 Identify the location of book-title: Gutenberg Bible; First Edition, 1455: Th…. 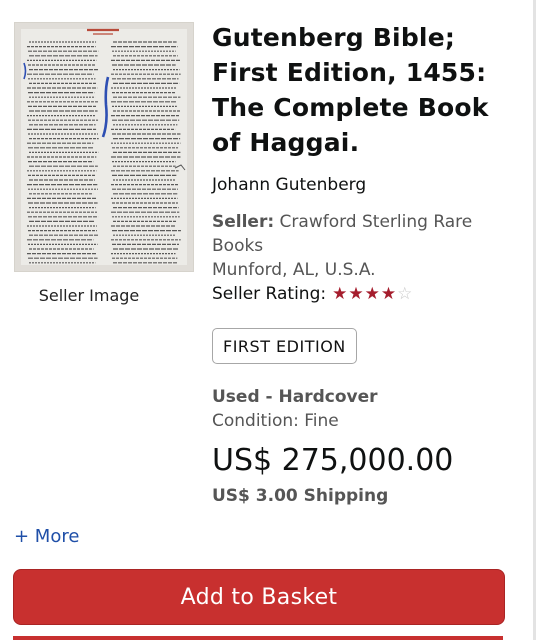
(367, 90).